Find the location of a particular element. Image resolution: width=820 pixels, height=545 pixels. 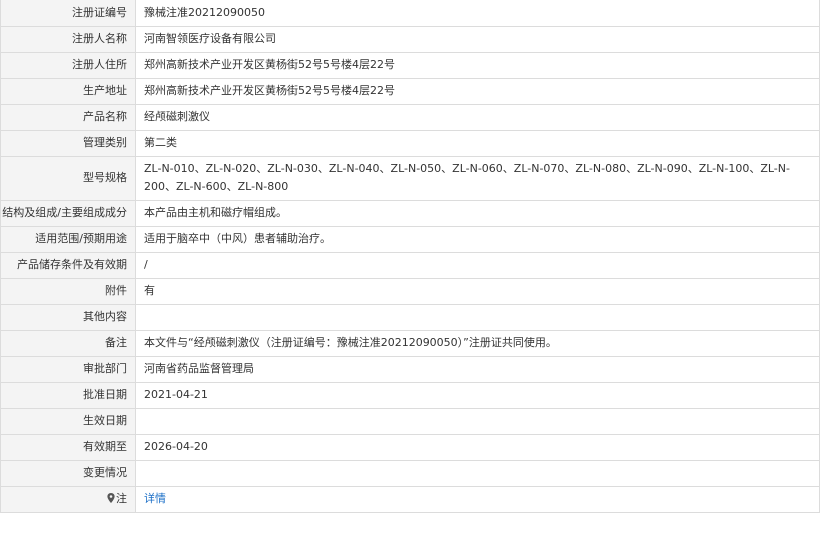

field-label: 型号规格 is located at coordinates (68, 178).